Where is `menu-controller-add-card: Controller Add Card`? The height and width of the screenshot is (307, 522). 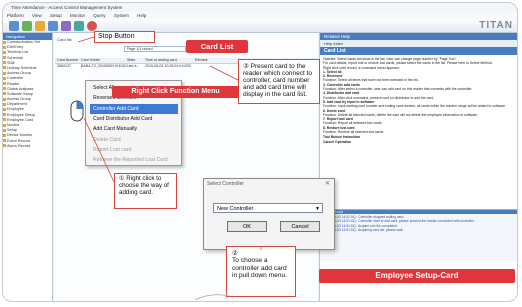 menu-controller-add-card: Controller Add Card is located at coordinates (134, 109).